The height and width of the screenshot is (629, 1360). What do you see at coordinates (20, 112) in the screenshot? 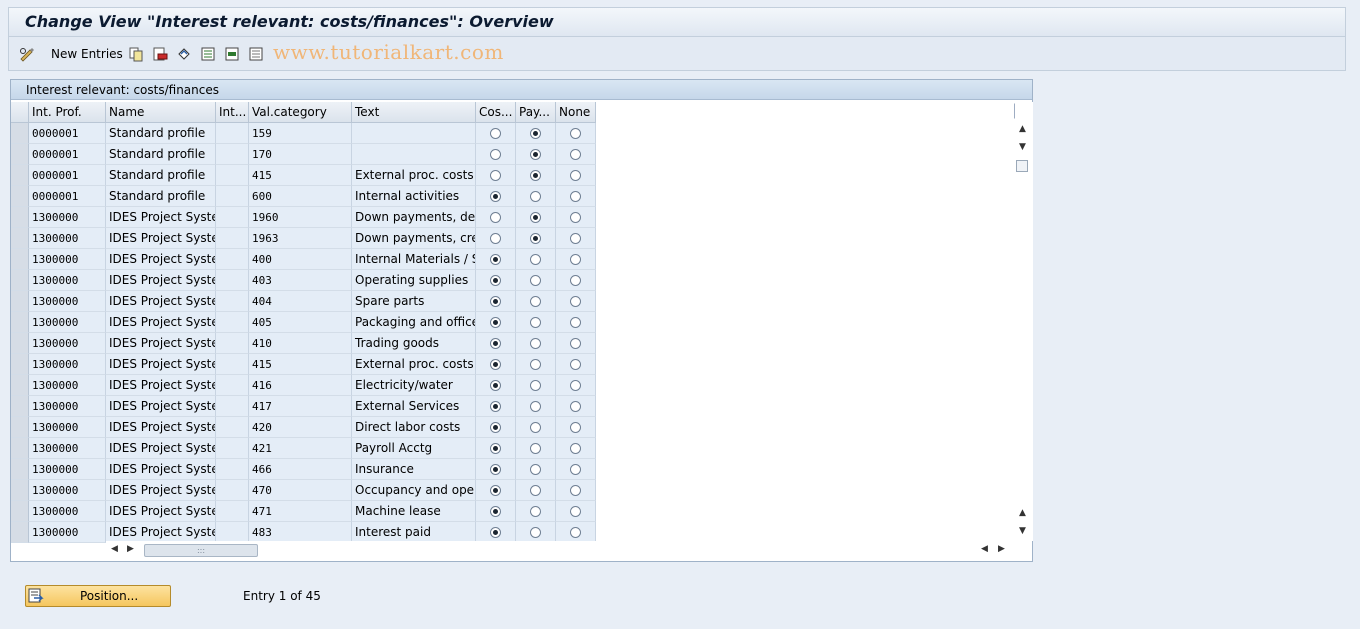
I see `select-all-rows-cell` at bounding box center [20, 112].